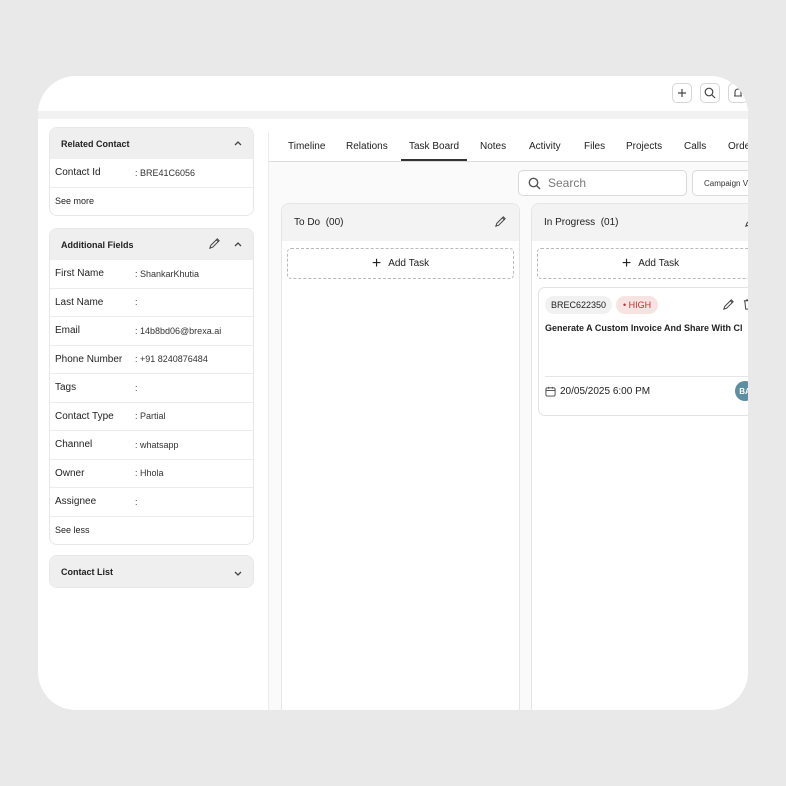 The width and height of the screenshot is (786, 786). Describe the element at coordinates (151, 143) in the screenshot. I see `related-contact-header: Related Contact` at that location.